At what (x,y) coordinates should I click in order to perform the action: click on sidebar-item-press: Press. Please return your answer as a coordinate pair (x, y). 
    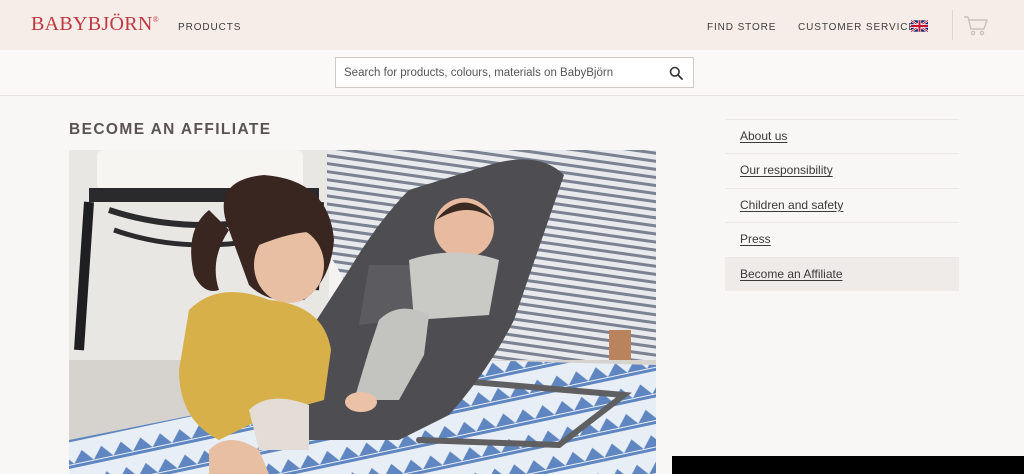
    Looking at the image, I should click on (842, 239).